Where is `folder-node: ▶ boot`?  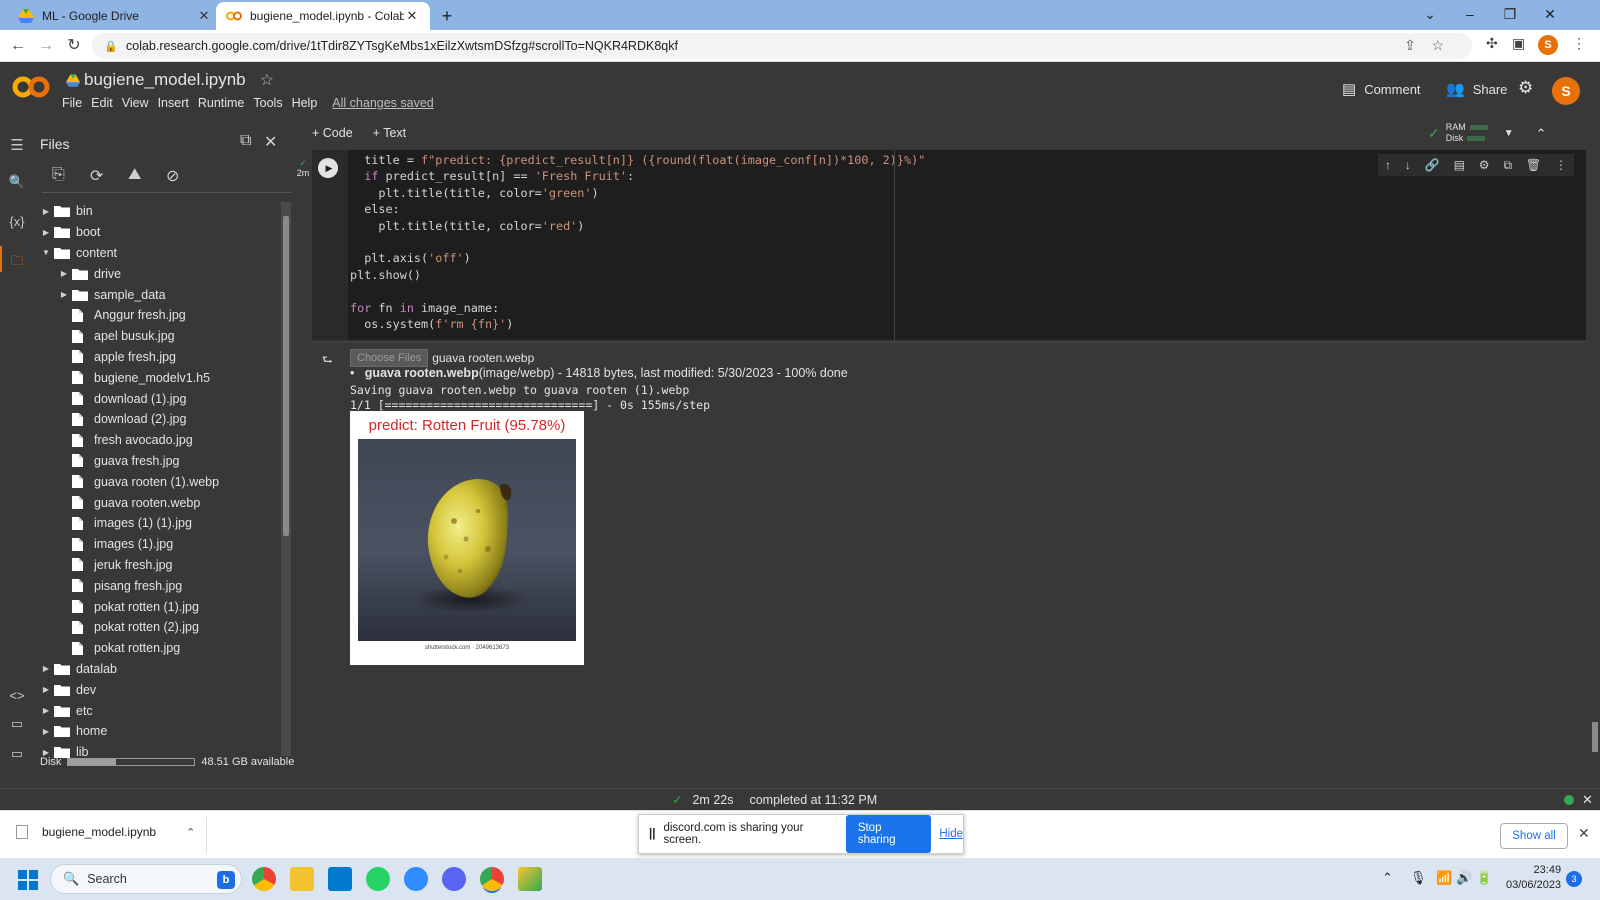
folder-node: ▶ boot is located at coordinates (157, 232).